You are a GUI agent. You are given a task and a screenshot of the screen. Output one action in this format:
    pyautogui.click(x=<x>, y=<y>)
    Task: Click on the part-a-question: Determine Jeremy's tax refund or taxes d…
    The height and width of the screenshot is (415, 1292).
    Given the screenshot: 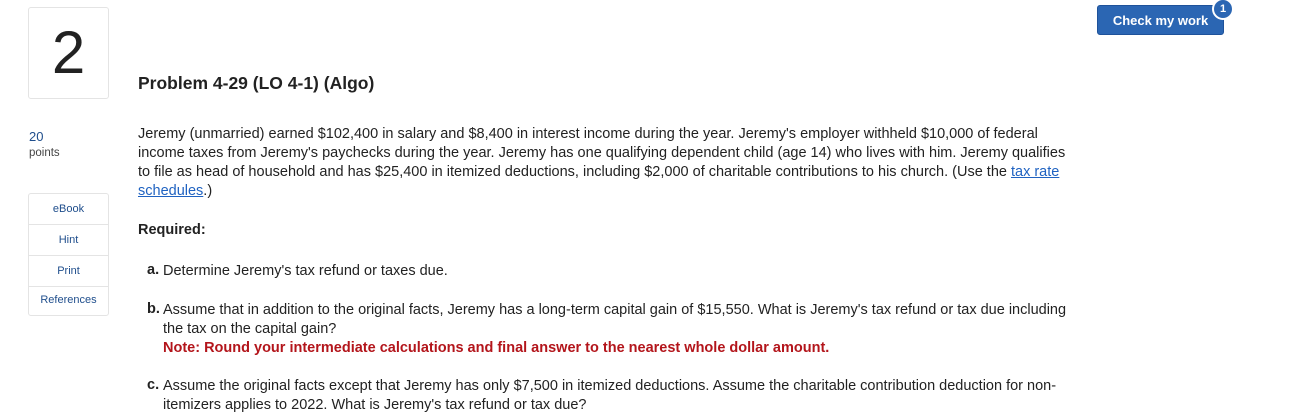 What is the action you would take?
    pyautogui.click(x=305, y=271)
    